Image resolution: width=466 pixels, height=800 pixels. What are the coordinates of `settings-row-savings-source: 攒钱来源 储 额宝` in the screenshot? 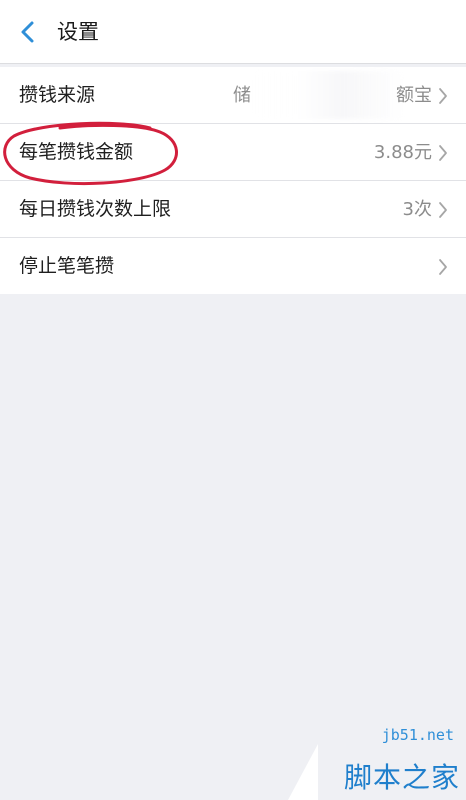 It's located at (233, 95).